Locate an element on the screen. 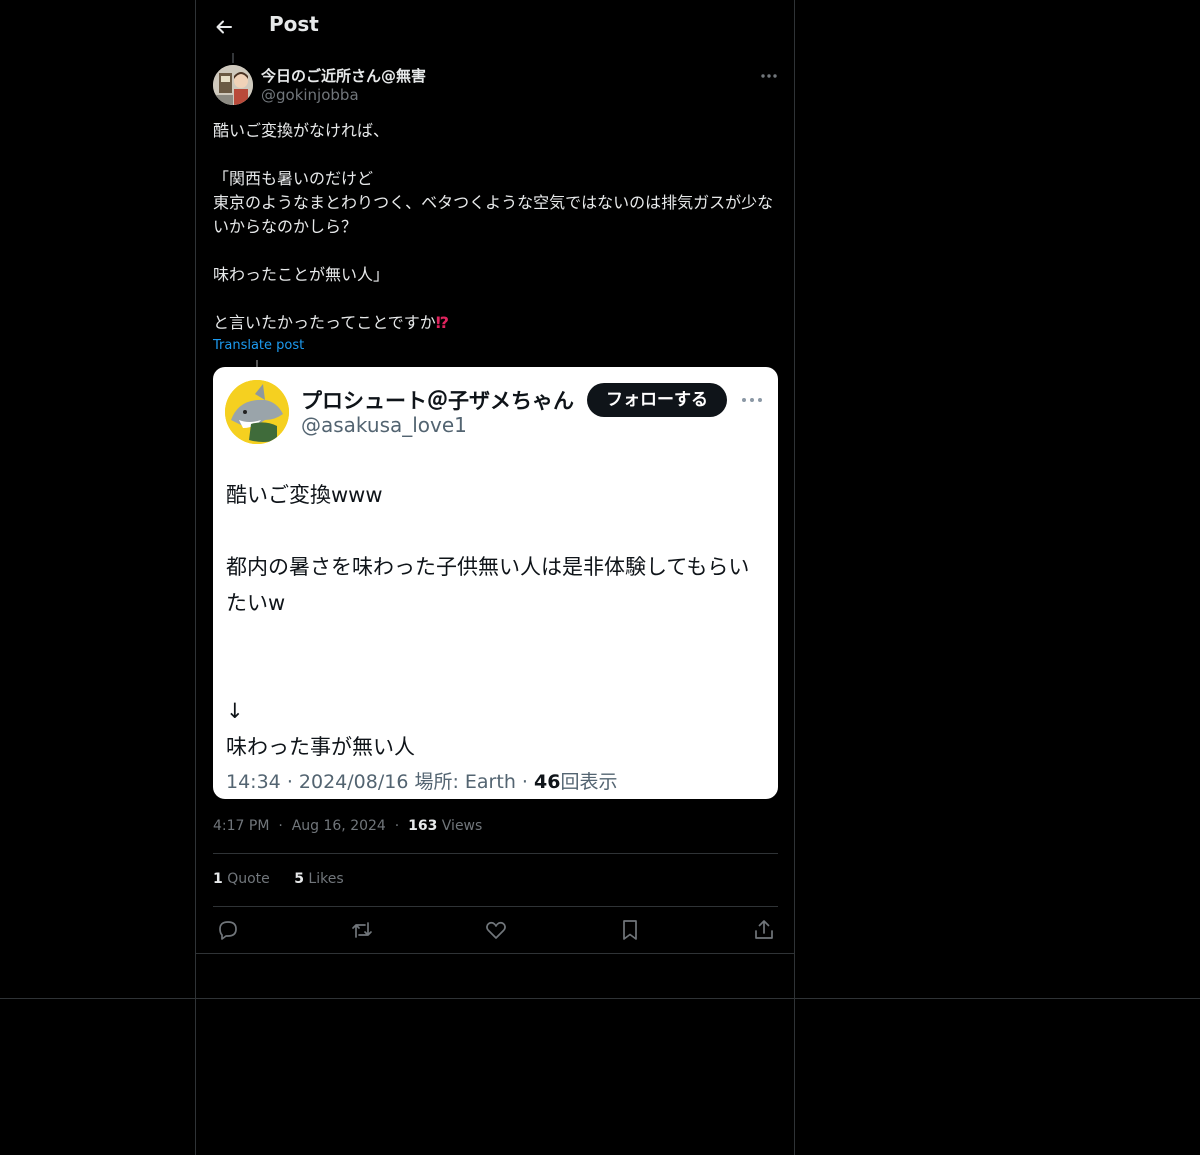  embed-time: 14:34 is located at coordinates (253, 782).